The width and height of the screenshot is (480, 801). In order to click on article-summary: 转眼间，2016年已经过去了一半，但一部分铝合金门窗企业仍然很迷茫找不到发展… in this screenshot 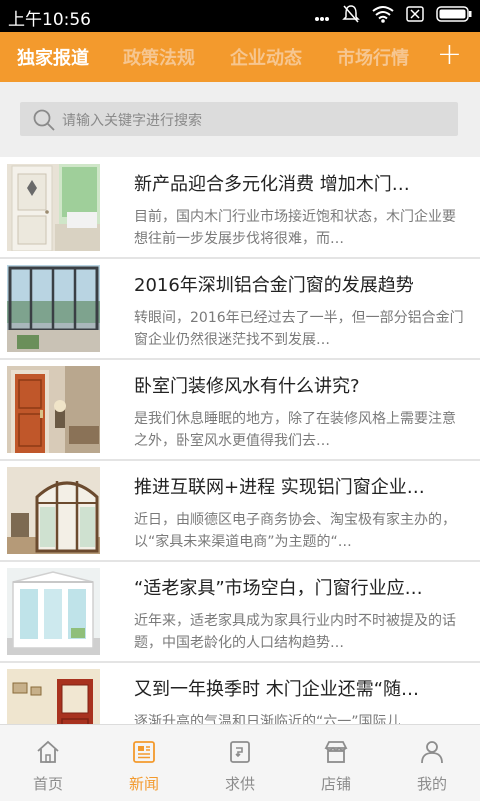, I will do `click(299, 329)`.